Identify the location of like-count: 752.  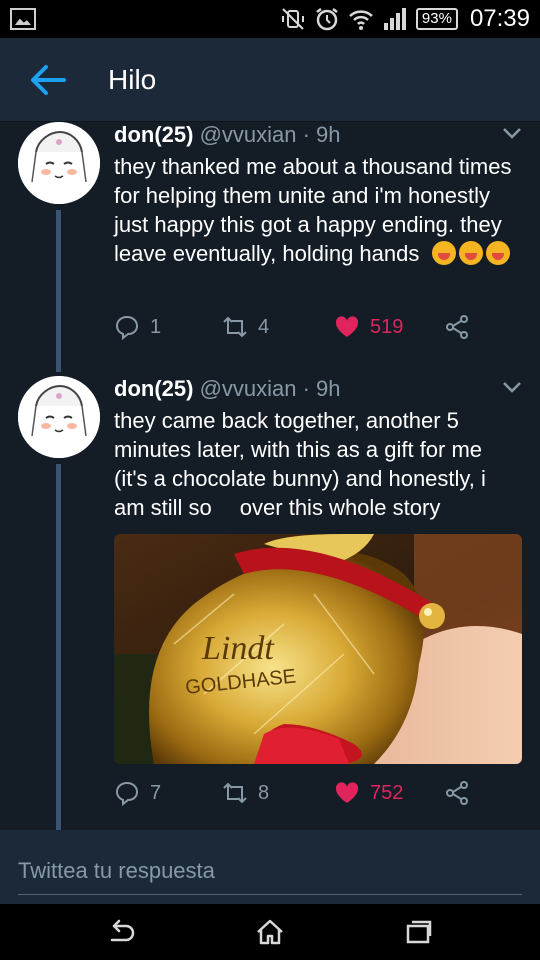
(387, 792).